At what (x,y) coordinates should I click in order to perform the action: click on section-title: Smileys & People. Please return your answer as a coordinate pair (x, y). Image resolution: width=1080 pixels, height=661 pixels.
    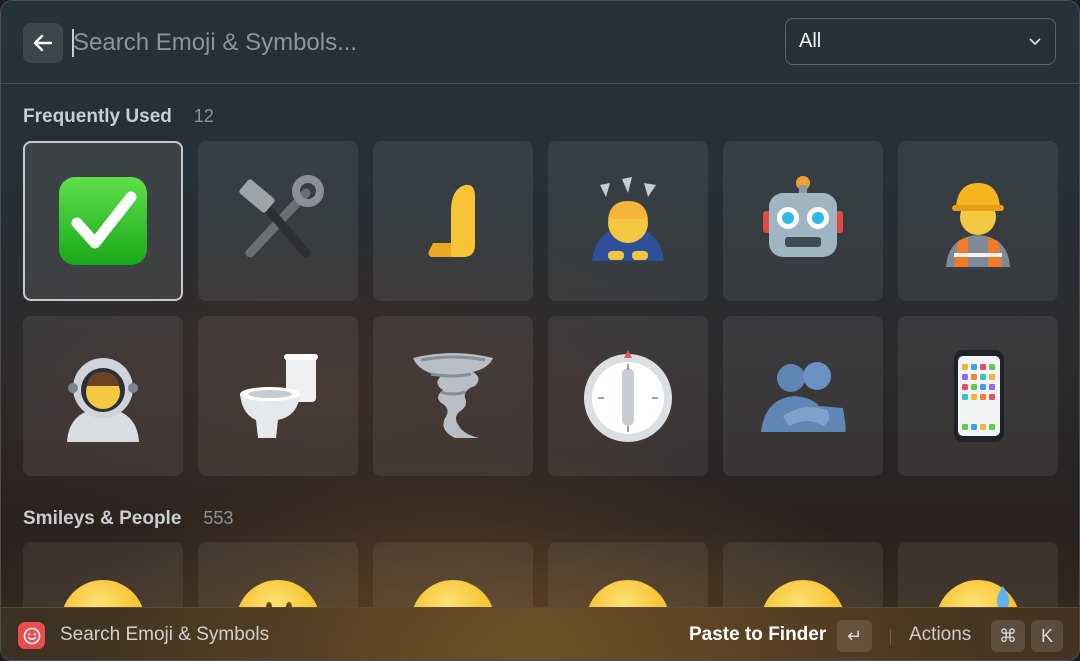
    Looking at the image, I should click on (102, 518).